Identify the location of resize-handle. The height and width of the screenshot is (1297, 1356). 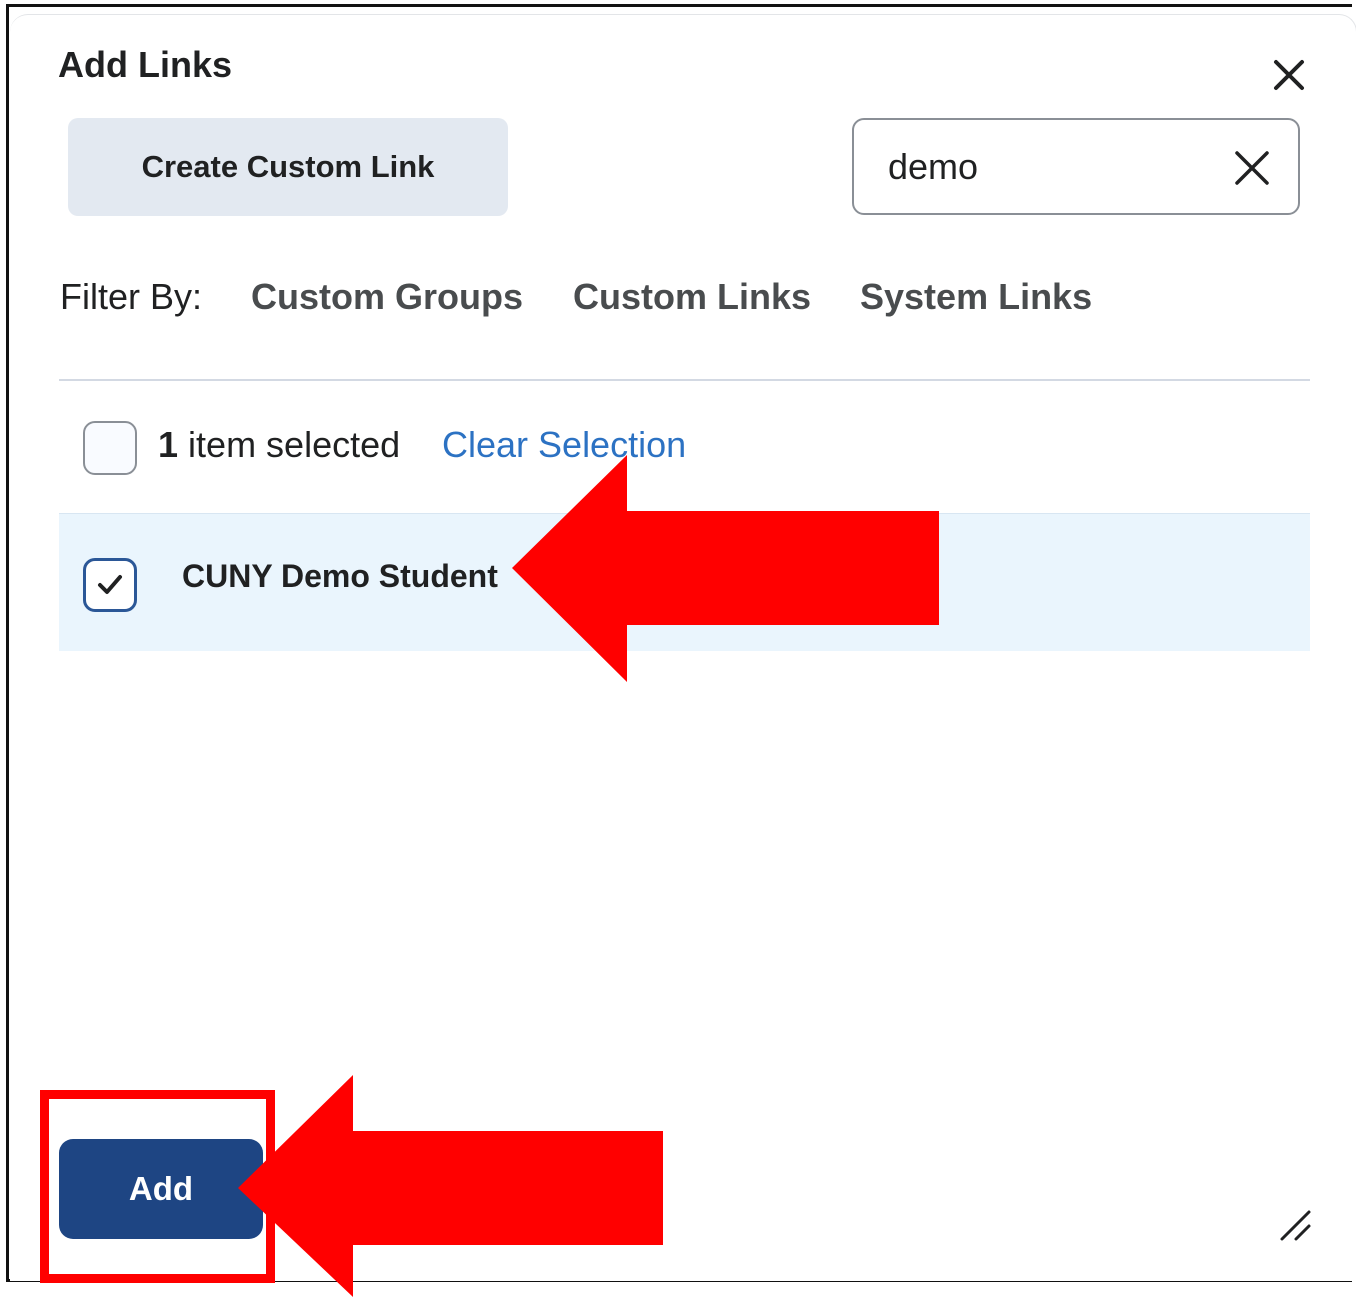
(1294, 1224).